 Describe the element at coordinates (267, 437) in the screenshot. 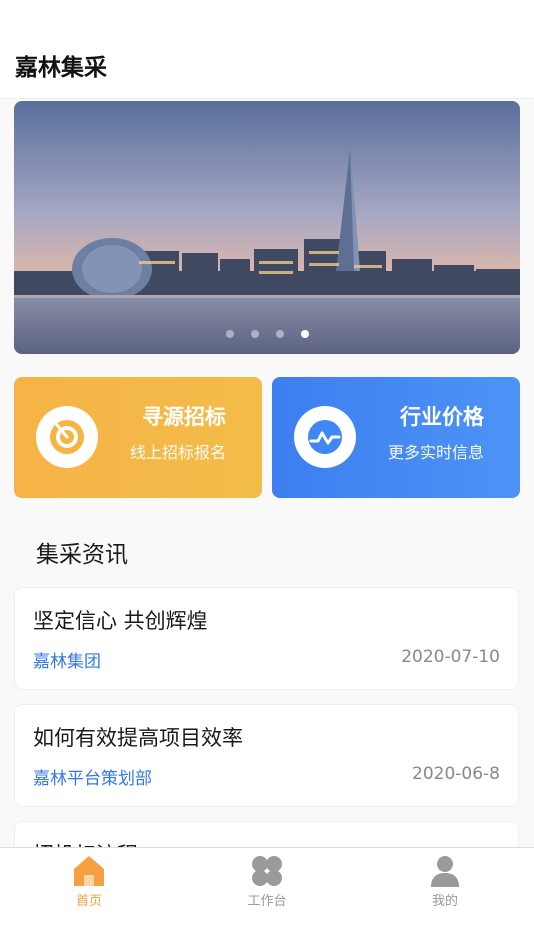

I see `quick-entries: 寻源招标 线上招标报名 行业价格 更多实时信息` at that location.